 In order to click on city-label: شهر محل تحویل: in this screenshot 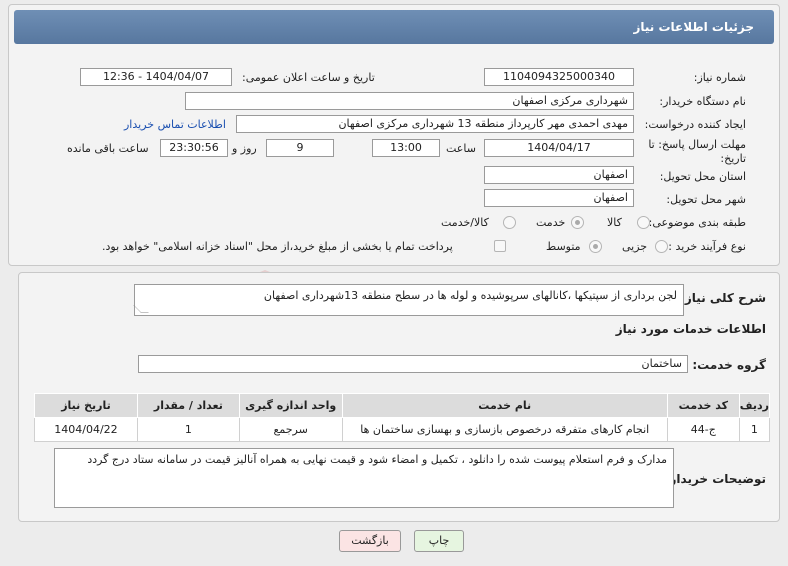, I will do `click(706, 199)`.